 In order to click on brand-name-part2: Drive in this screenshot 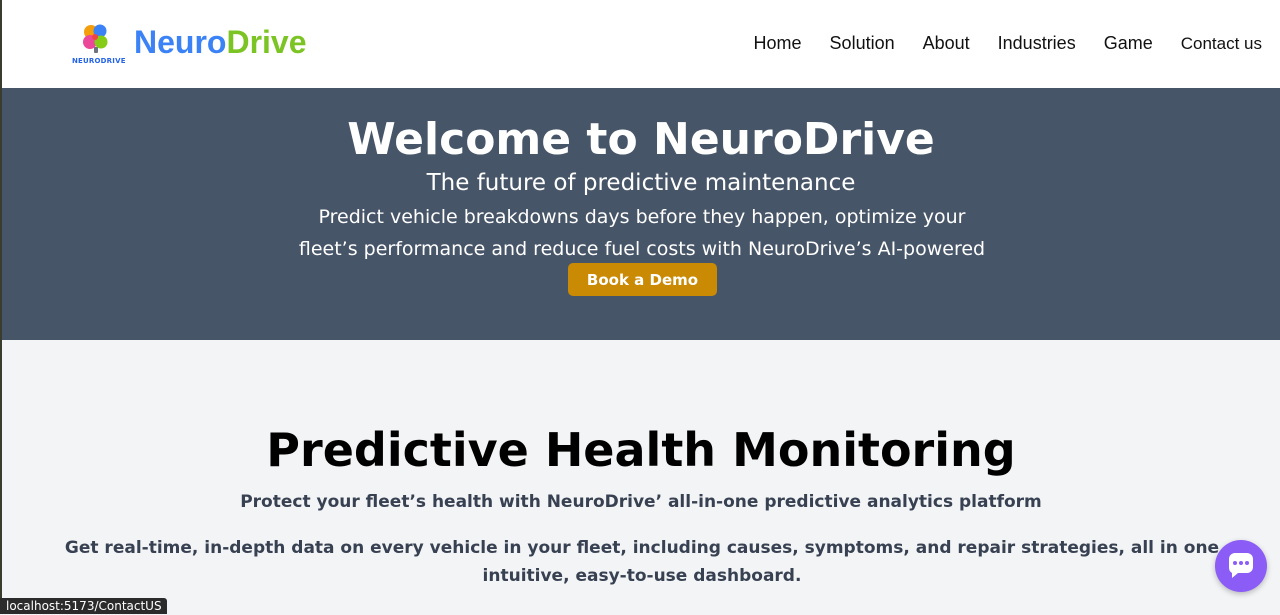, I will do `click(266, 42)`.